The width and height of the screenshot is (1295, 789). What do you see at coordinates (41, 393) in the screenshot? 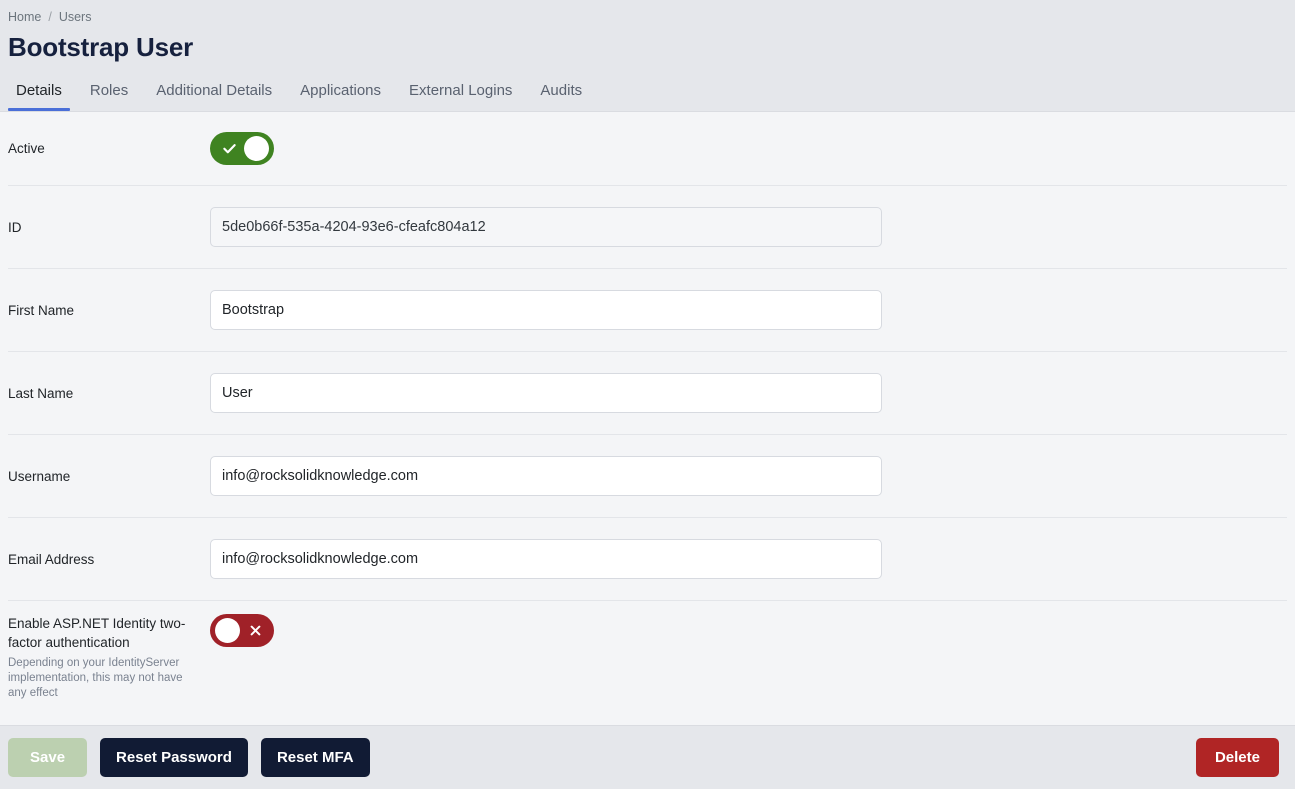
I see `label-last-name: Last Name` at bounding box center [41, 393].